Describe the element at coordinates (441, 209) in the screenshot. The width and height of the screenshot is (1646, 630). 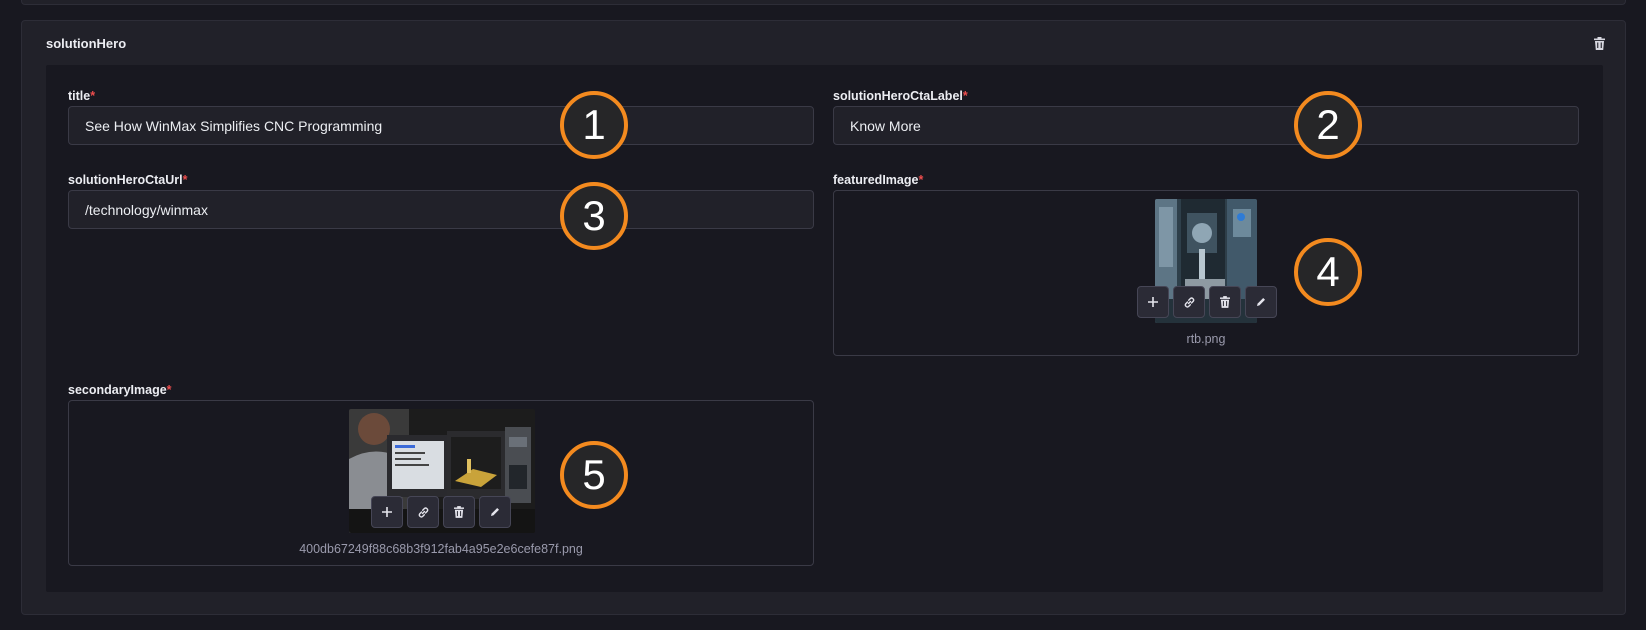
I see `cta-url-input: /technology/winmax` at that location.